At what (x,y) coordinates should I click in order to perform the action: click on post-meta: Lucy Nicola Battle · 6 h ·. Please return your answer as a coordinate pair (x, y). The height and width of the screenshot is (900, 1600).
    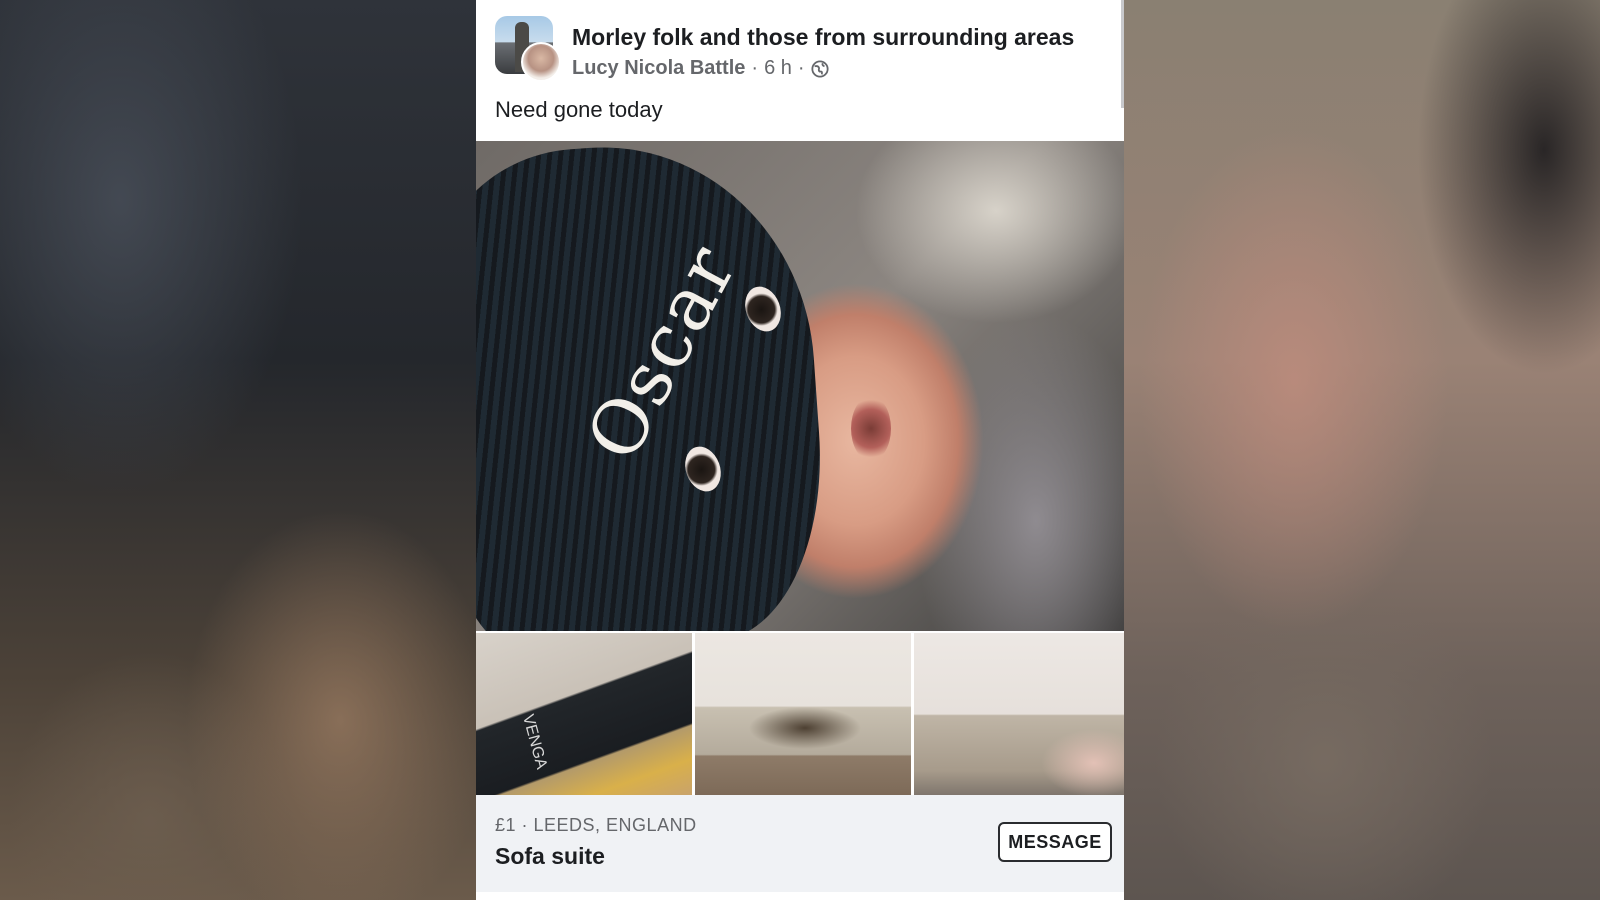
    Looking at the image, I should click on (700, 68).